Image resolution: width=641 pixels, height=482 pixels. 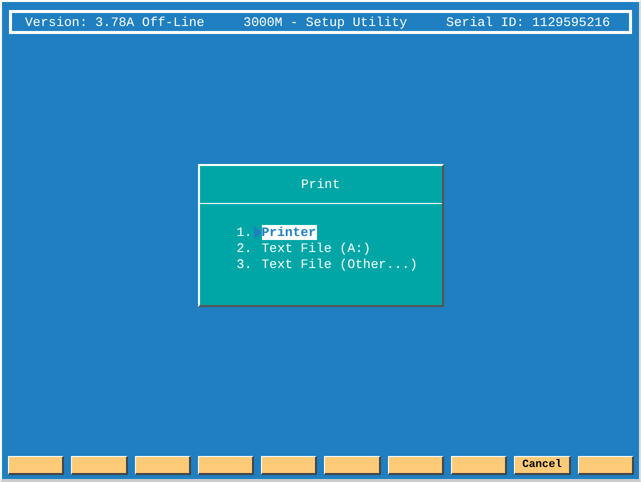 I want to click on menu-option: Printer, so click(x=290, y=232).